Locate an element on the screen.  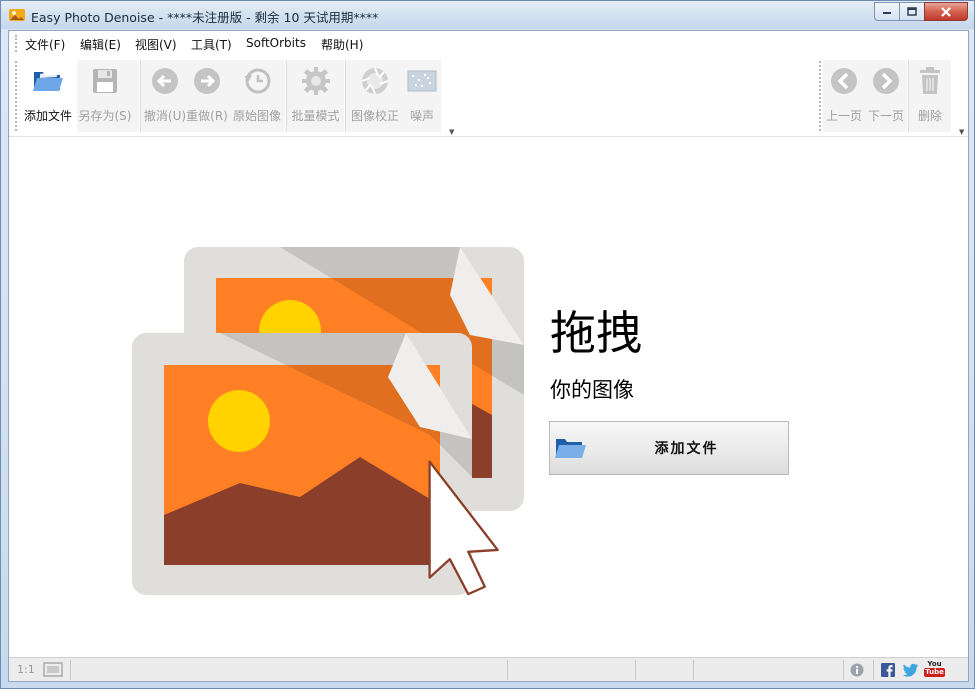
noise-button: 噪声 is located at coordinates (422, 96).